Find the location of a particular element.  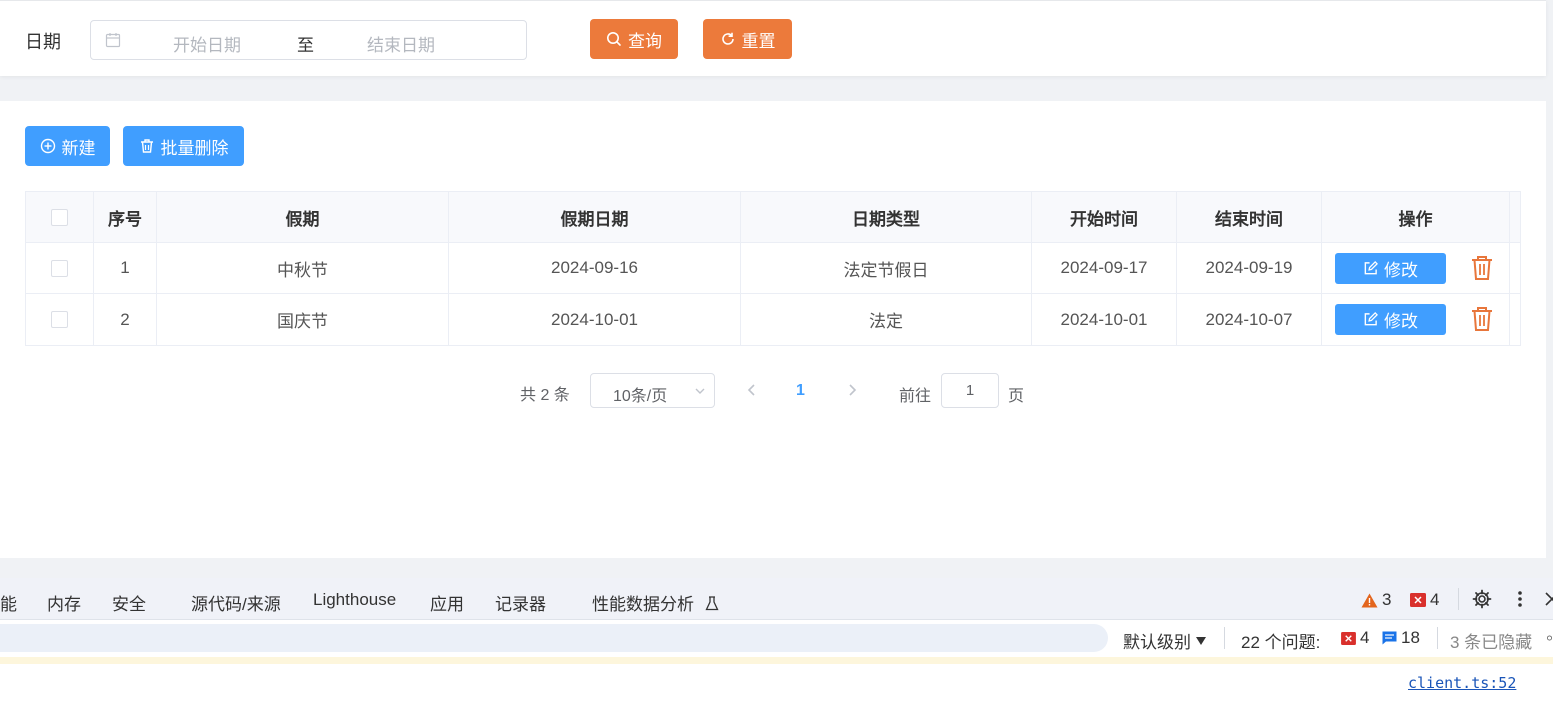

header-holiday: 假期 is located at coordinates (303, 217).